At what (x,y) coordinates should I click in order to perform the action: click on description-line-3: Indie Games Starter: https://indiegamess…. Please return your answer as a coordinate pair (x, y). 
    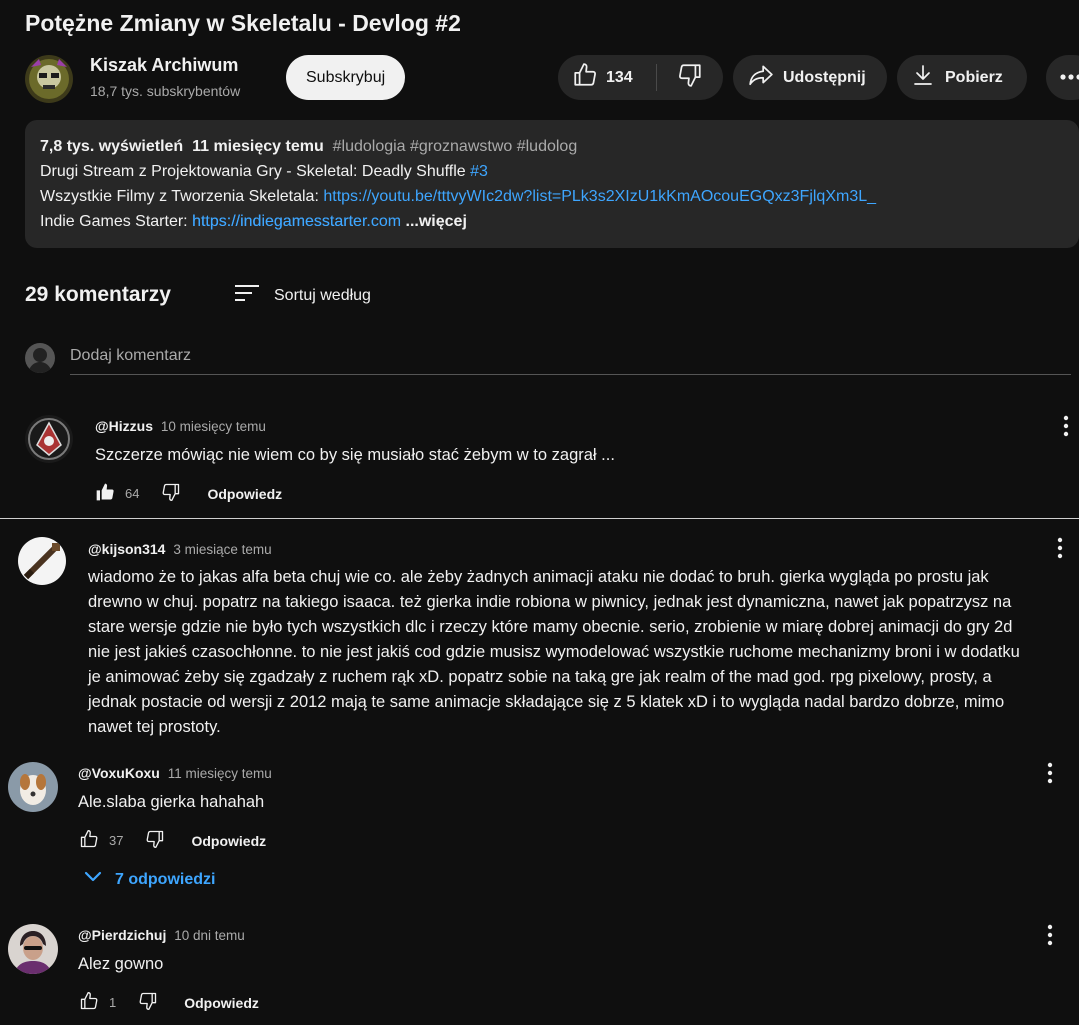
    Looking at the image, I should click on (552, 221).